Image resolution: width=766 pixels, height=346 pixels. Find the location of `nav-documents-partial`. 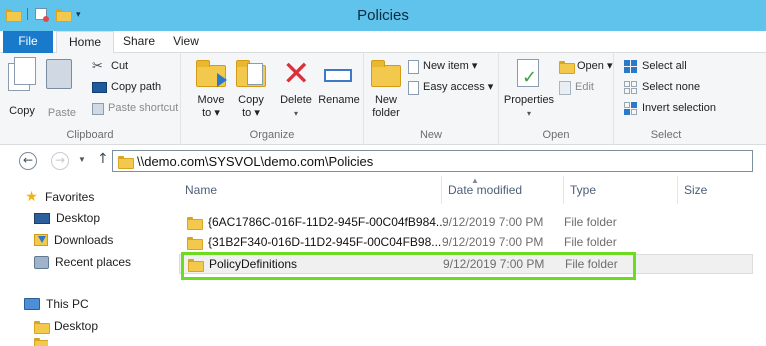

nav-documents-partial is located at coordinates (41, 342).